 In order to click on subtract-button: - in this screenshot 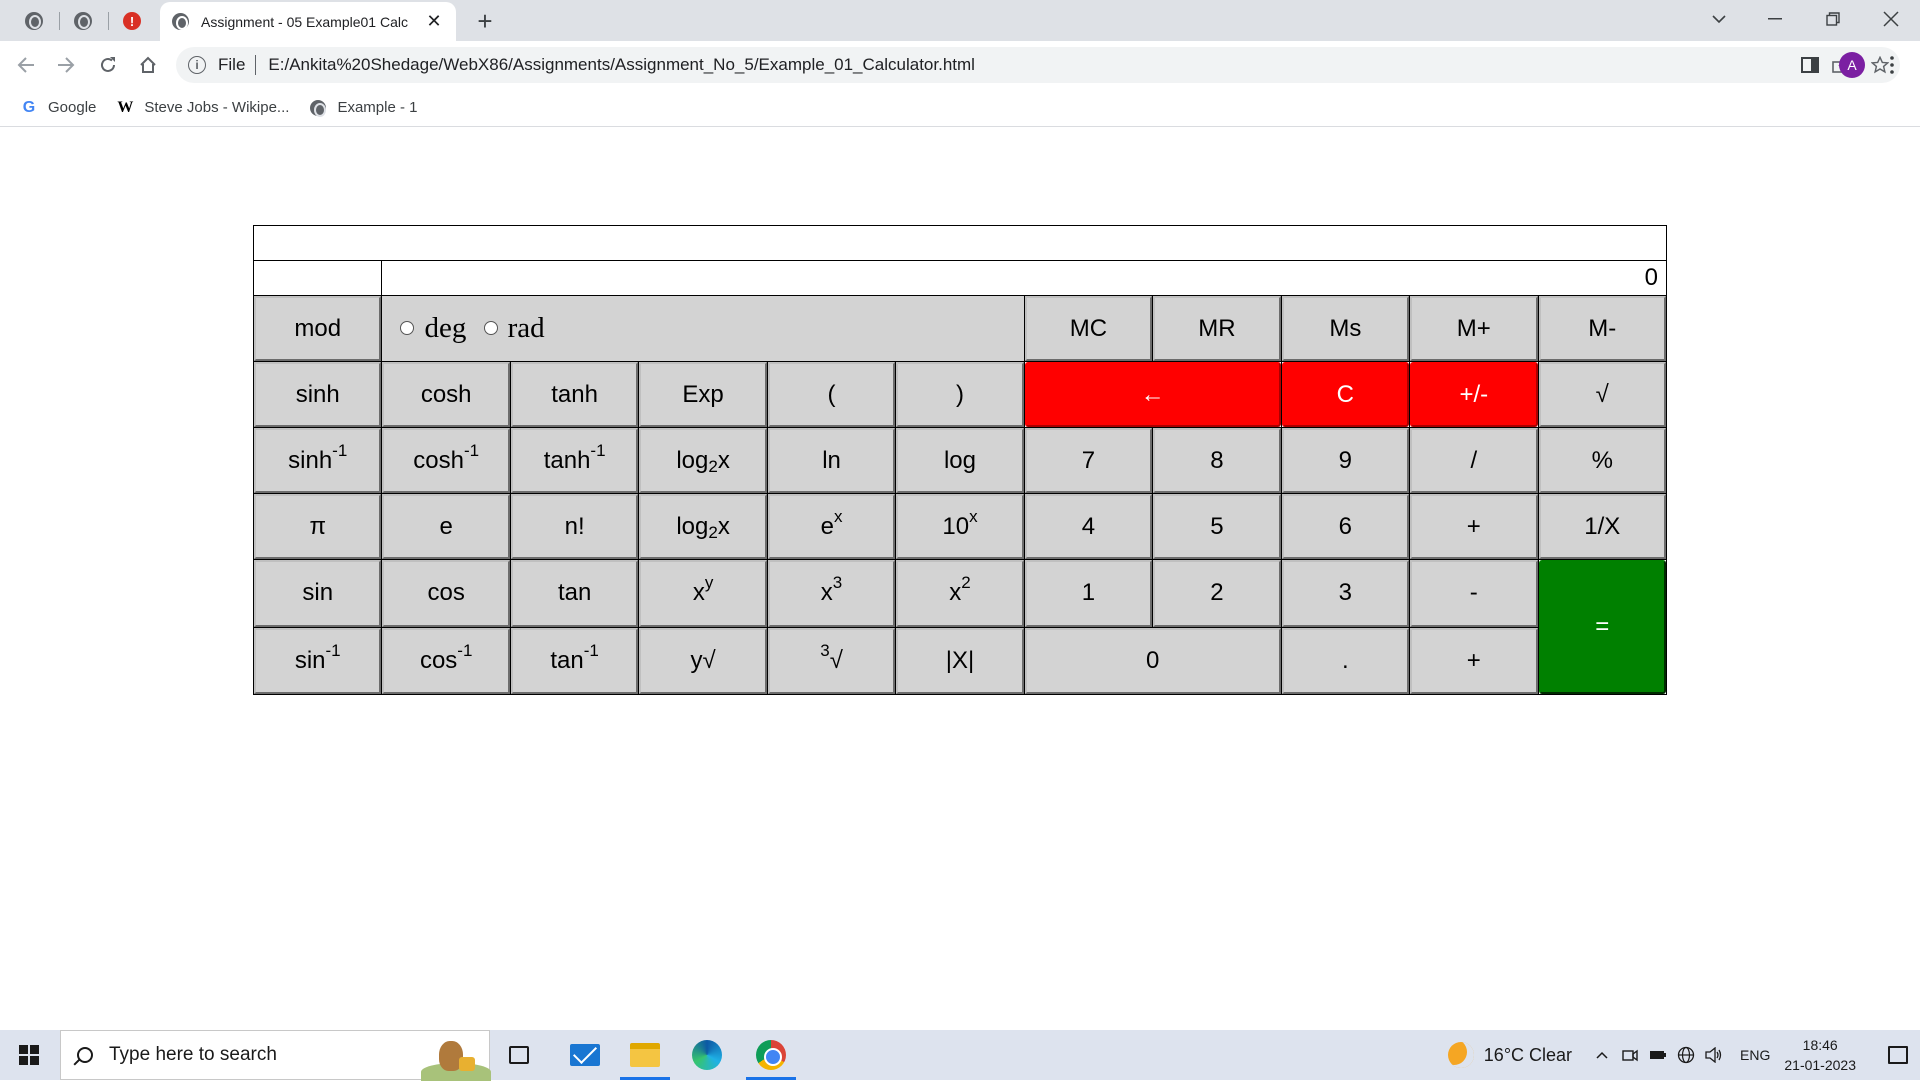, I will do `click(1474, 593)`.